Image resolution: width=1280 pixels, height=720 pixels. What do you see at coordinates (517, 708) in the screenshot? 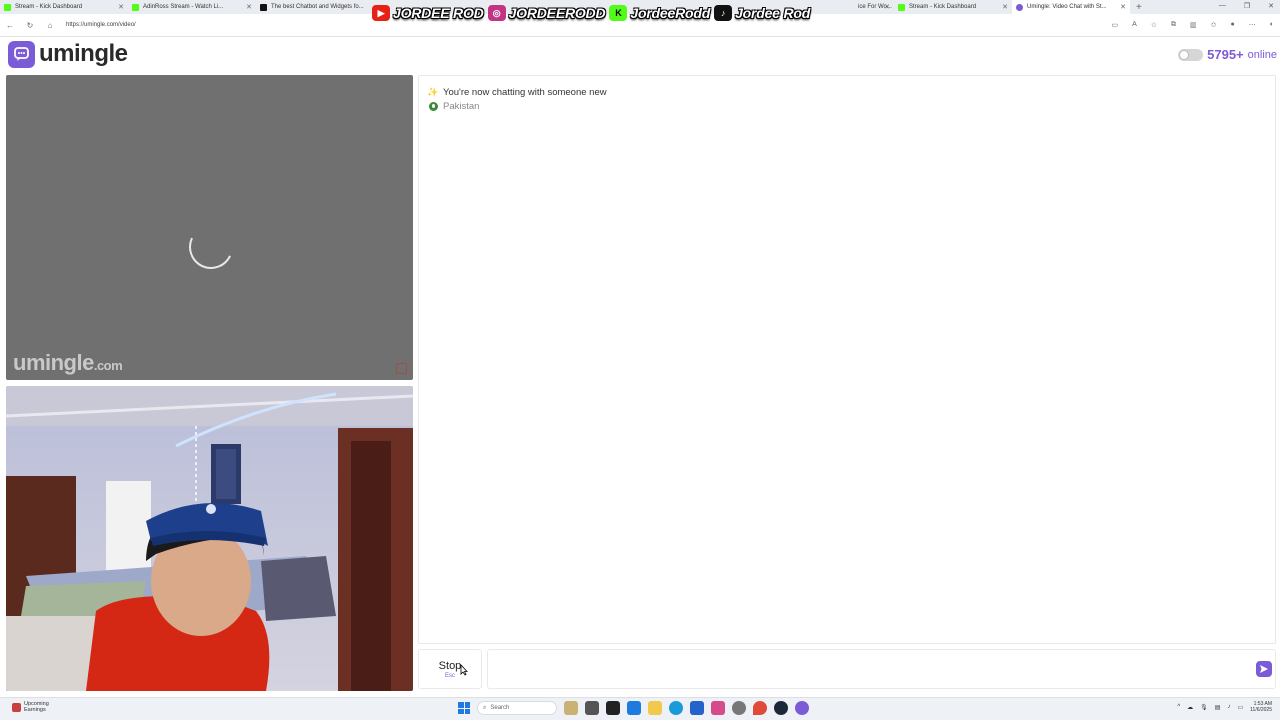
I see `taskbar-search: ⌕ Search` at bounding box center [517, 708].